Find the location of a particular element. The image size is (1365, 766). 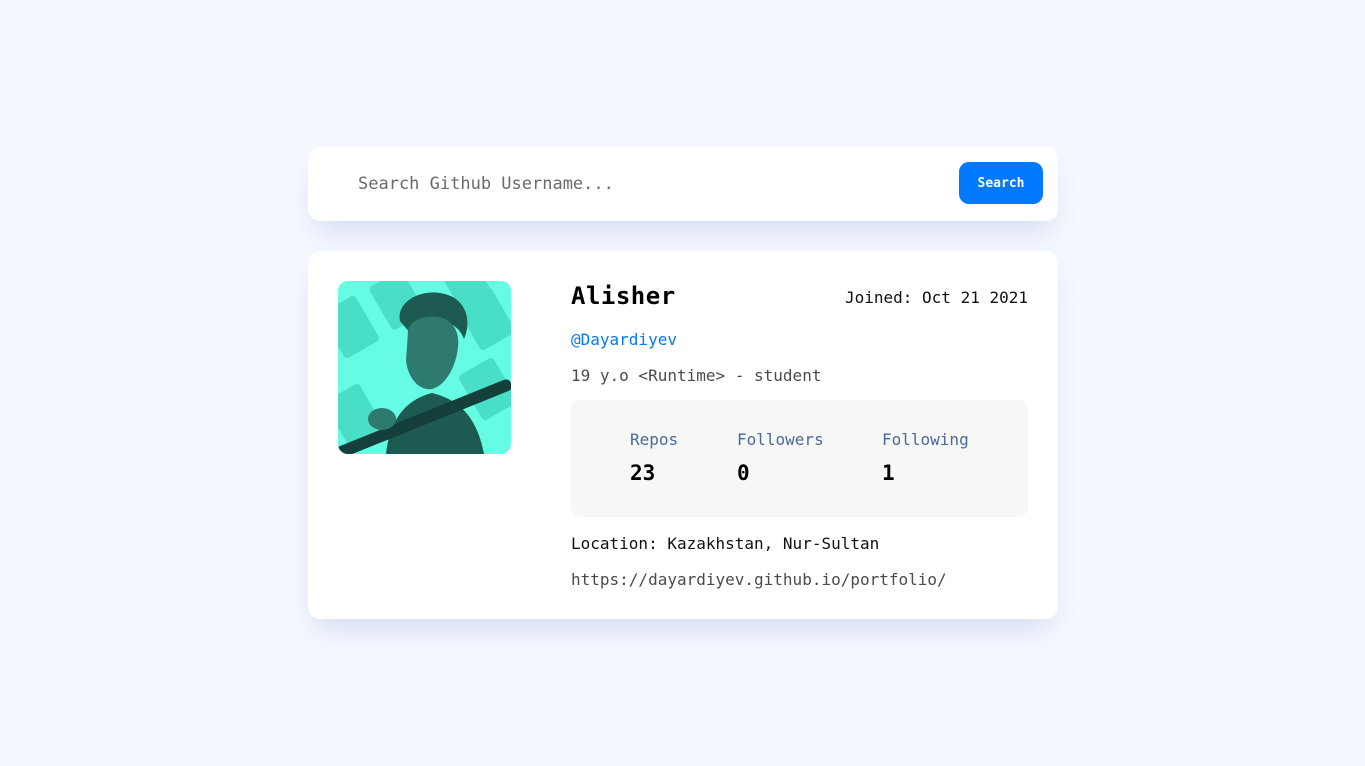

search-bar: Search is located at coordinates (683, 184).